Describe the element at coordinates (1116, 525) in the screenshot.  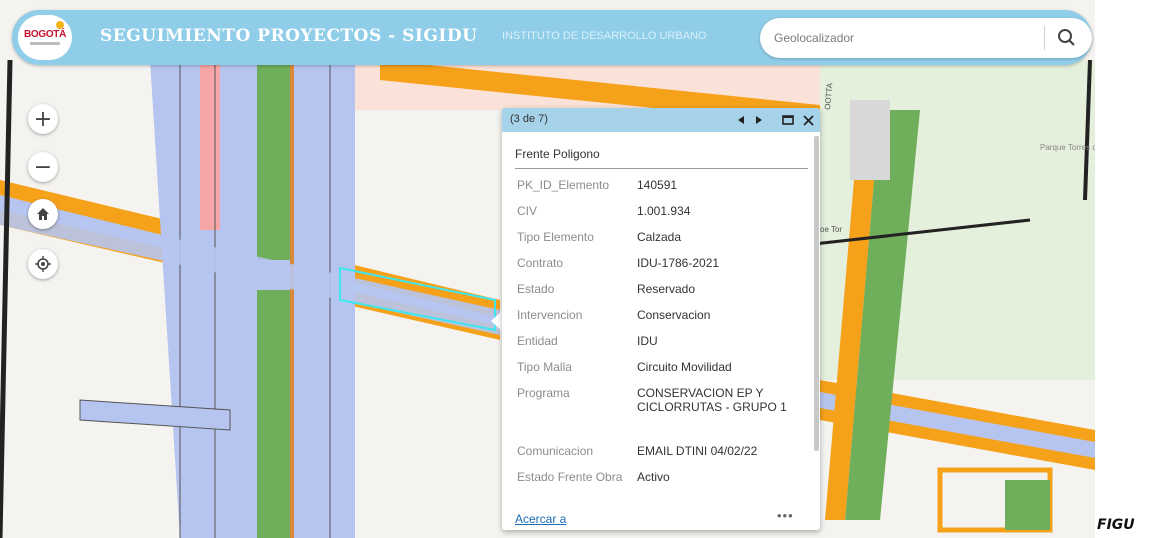
I see `figure-caption: FIGU` at that location.